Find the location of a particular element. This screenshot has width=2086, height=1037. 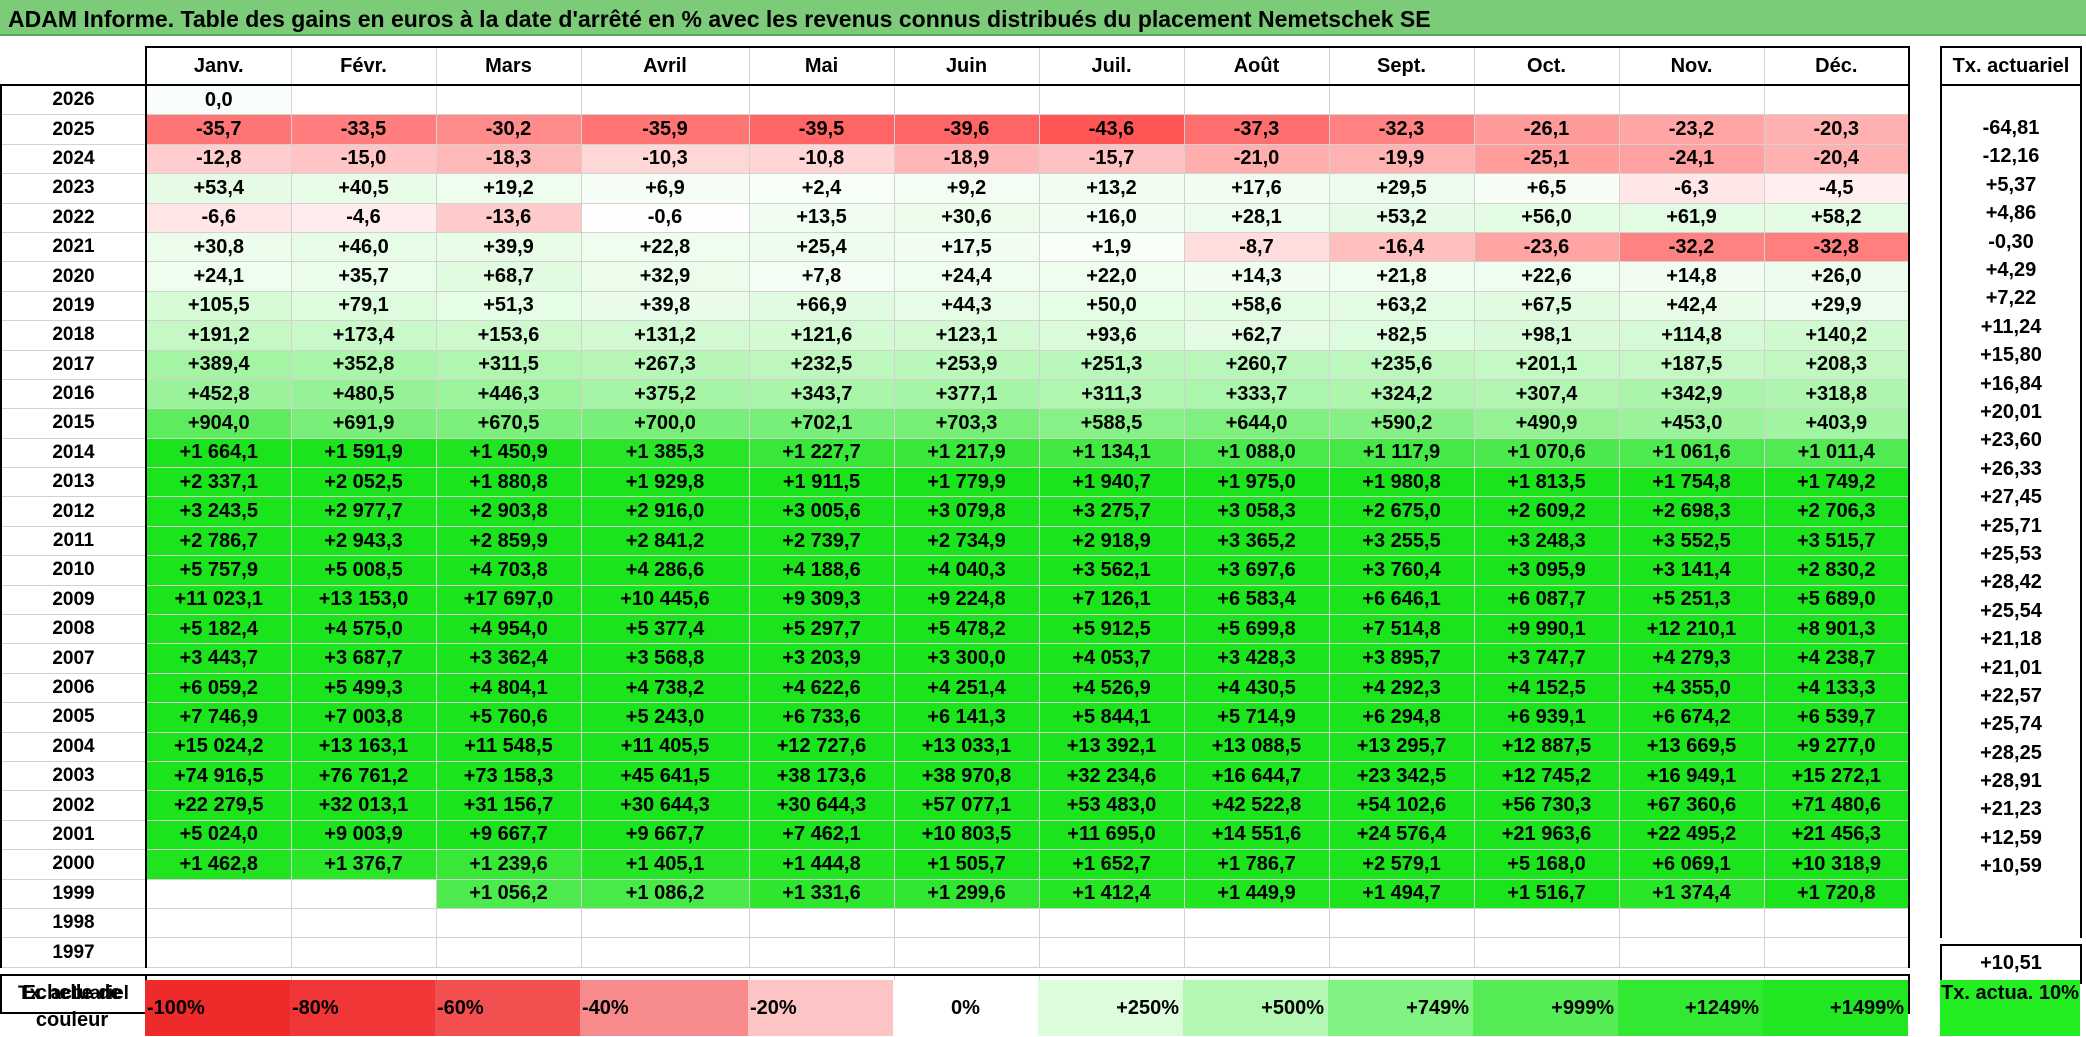

gain-cell: +2 943,3 is located at coordinates (363, 541).